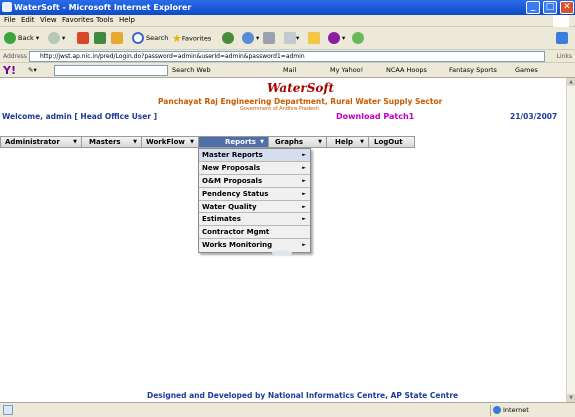 The height and width of the screenshot is (417, 575). What do you see at coordinates (9, 70) in the screenshot?
I see `yahoo-logo: Y!` at bounding box center [9, 70].